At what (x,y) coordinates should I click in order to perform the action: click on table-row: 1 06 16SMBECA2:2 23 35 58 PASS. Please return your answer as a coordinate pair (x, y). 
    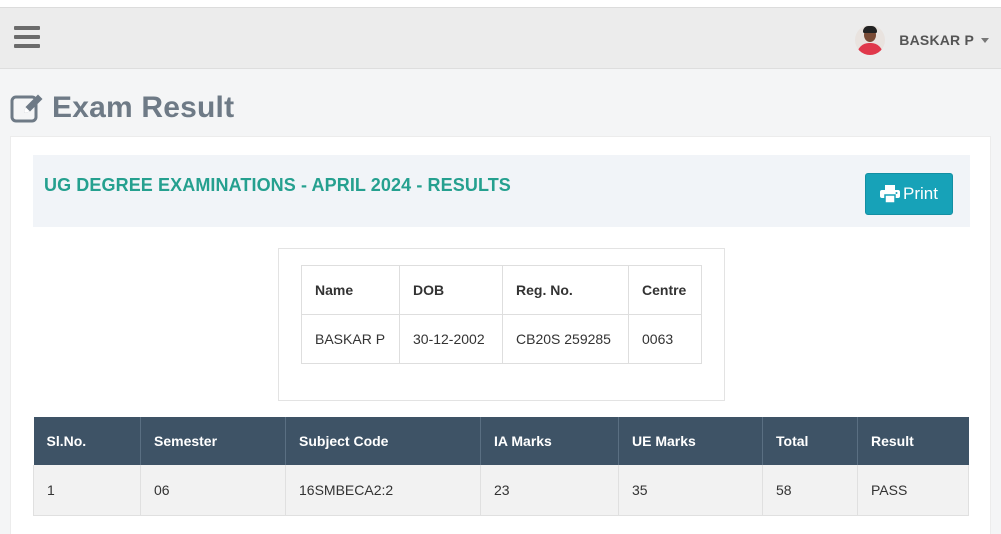
    Looking at the image, I should click on (501, 490).